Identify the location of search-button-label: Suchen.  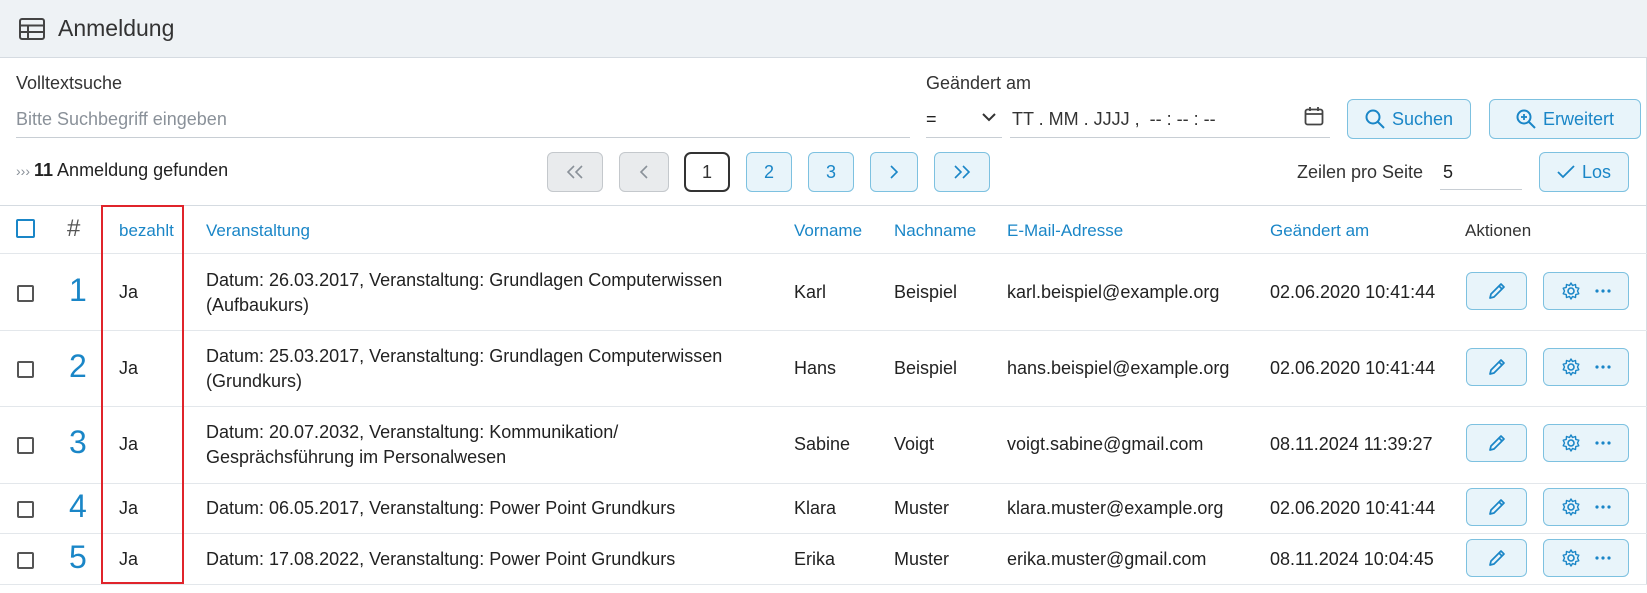
(1422, 118).